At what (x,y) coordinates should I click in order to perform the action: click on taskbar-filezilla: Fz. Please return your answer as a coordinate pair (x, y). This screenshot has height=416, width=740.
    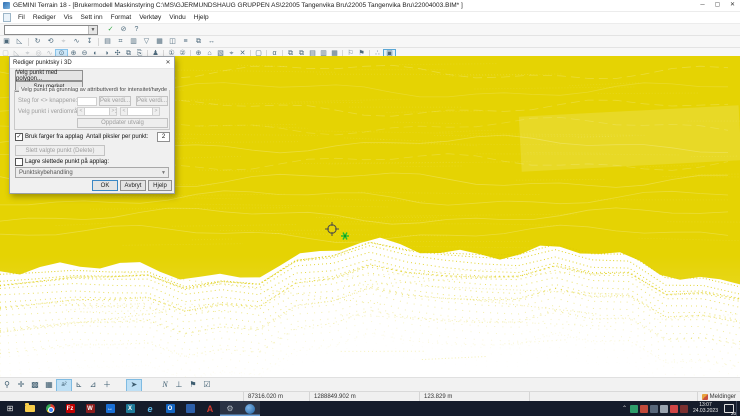
    Looking at the image, I should click on (70, 408).